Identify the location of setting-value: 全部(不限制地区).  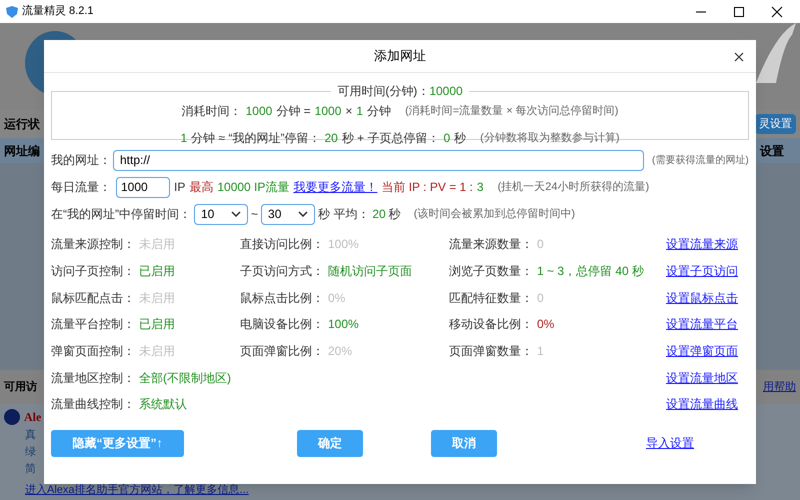
(185, 378).